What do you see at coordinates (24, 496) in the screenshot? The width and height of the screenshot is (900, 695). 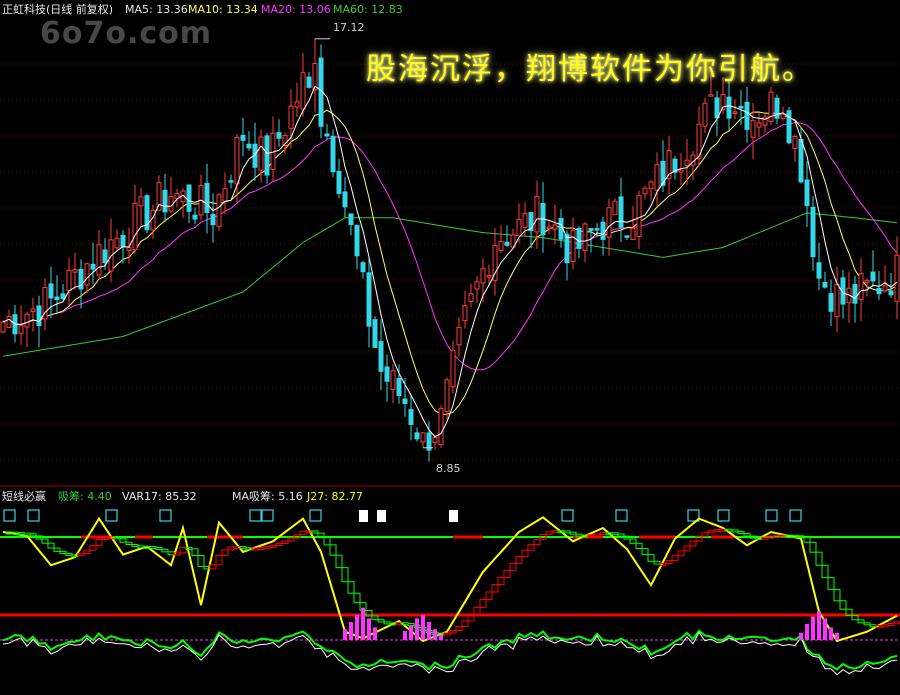 I see `sub-header-title: 短线必赢` at bounding box center [24, 496].